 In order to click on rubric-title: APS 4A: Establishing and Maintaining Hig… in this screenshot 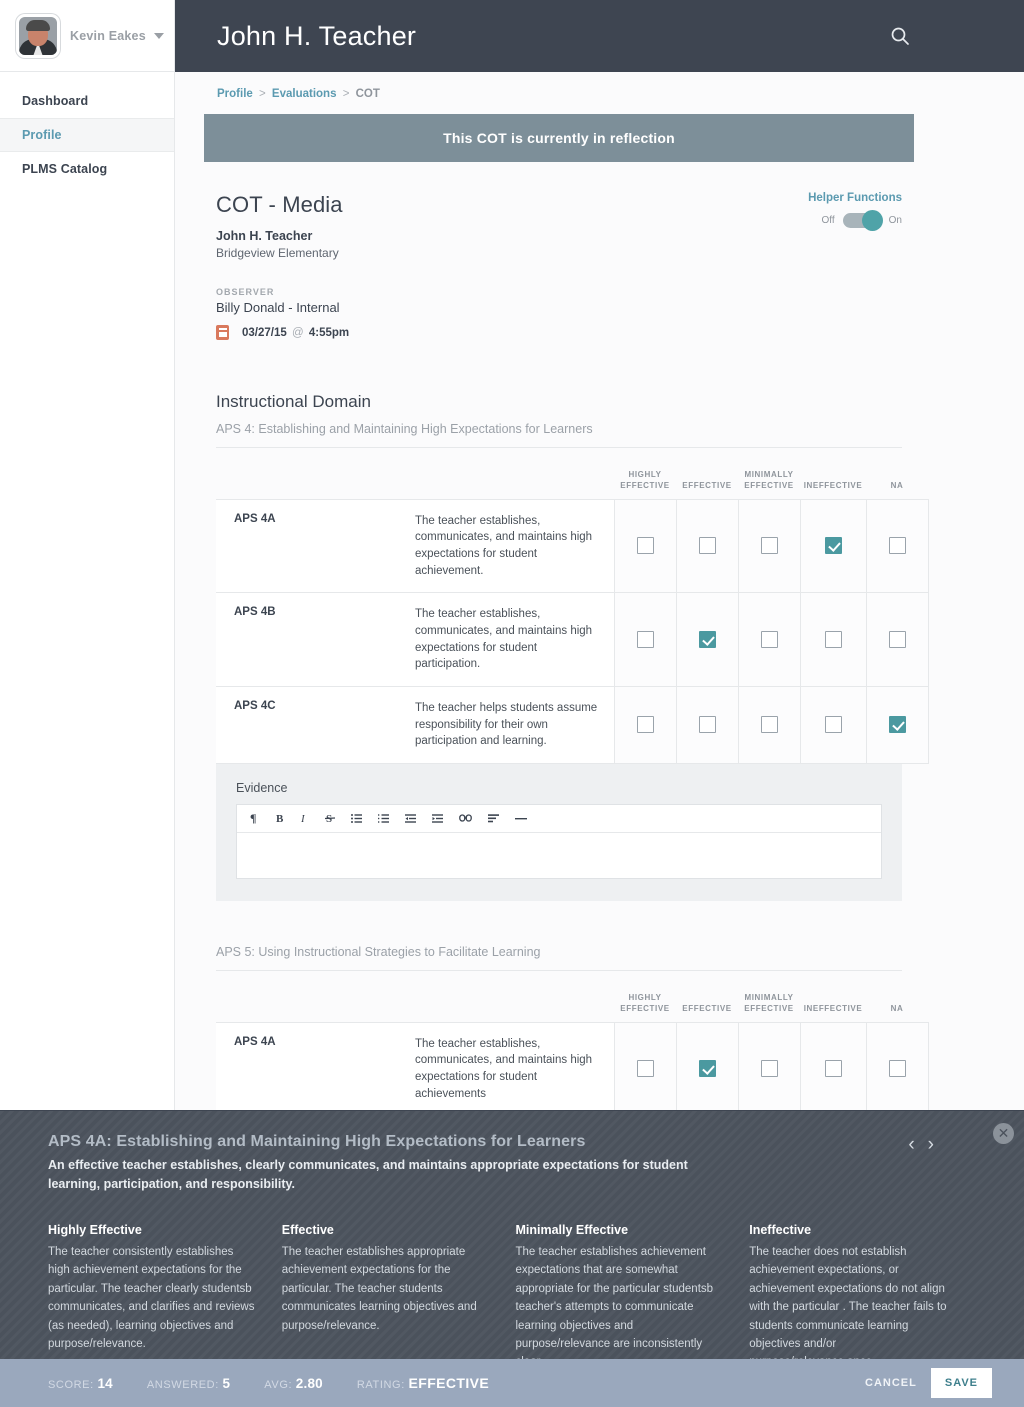, I will do `click(317, 1141)`.